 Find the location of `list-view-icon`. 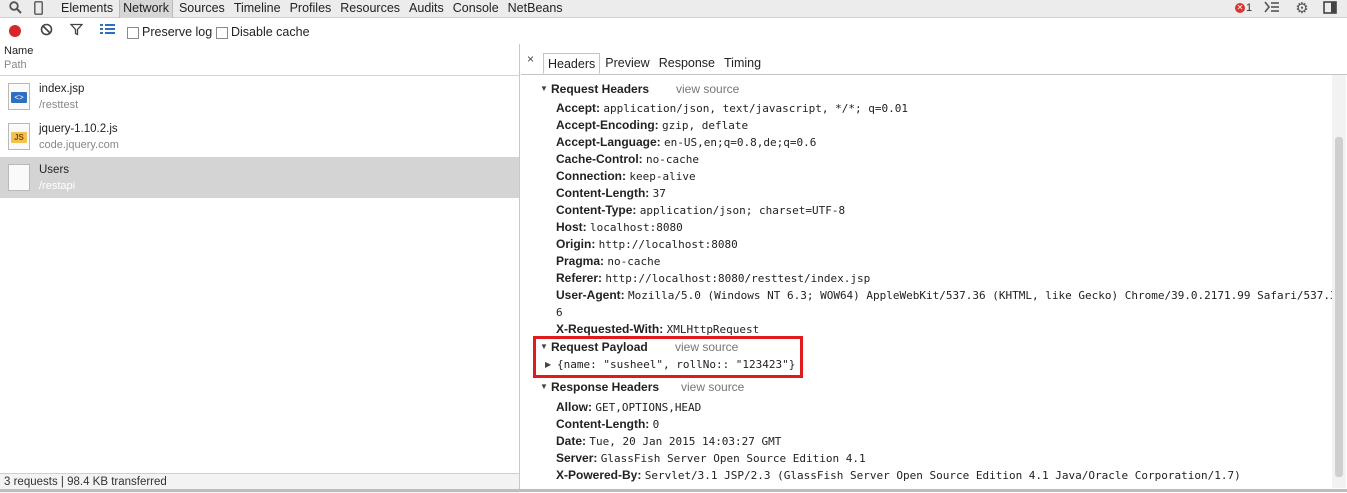

list-view-icon is located at coordinates (107, 31).